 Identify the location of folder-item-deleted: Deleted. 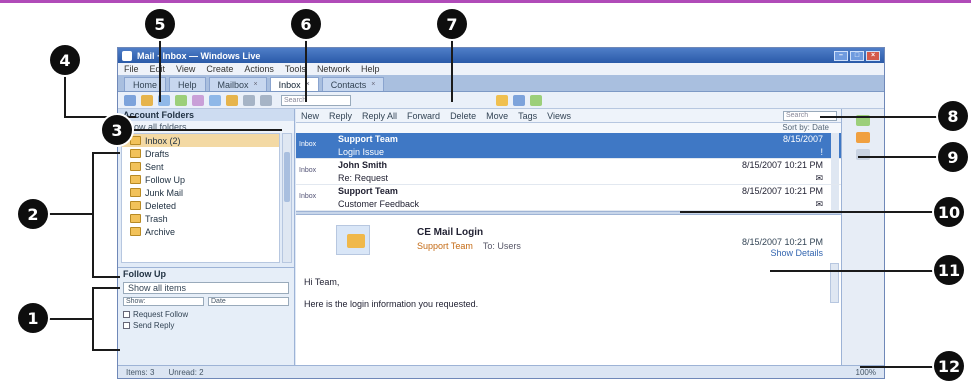
(200, 205).